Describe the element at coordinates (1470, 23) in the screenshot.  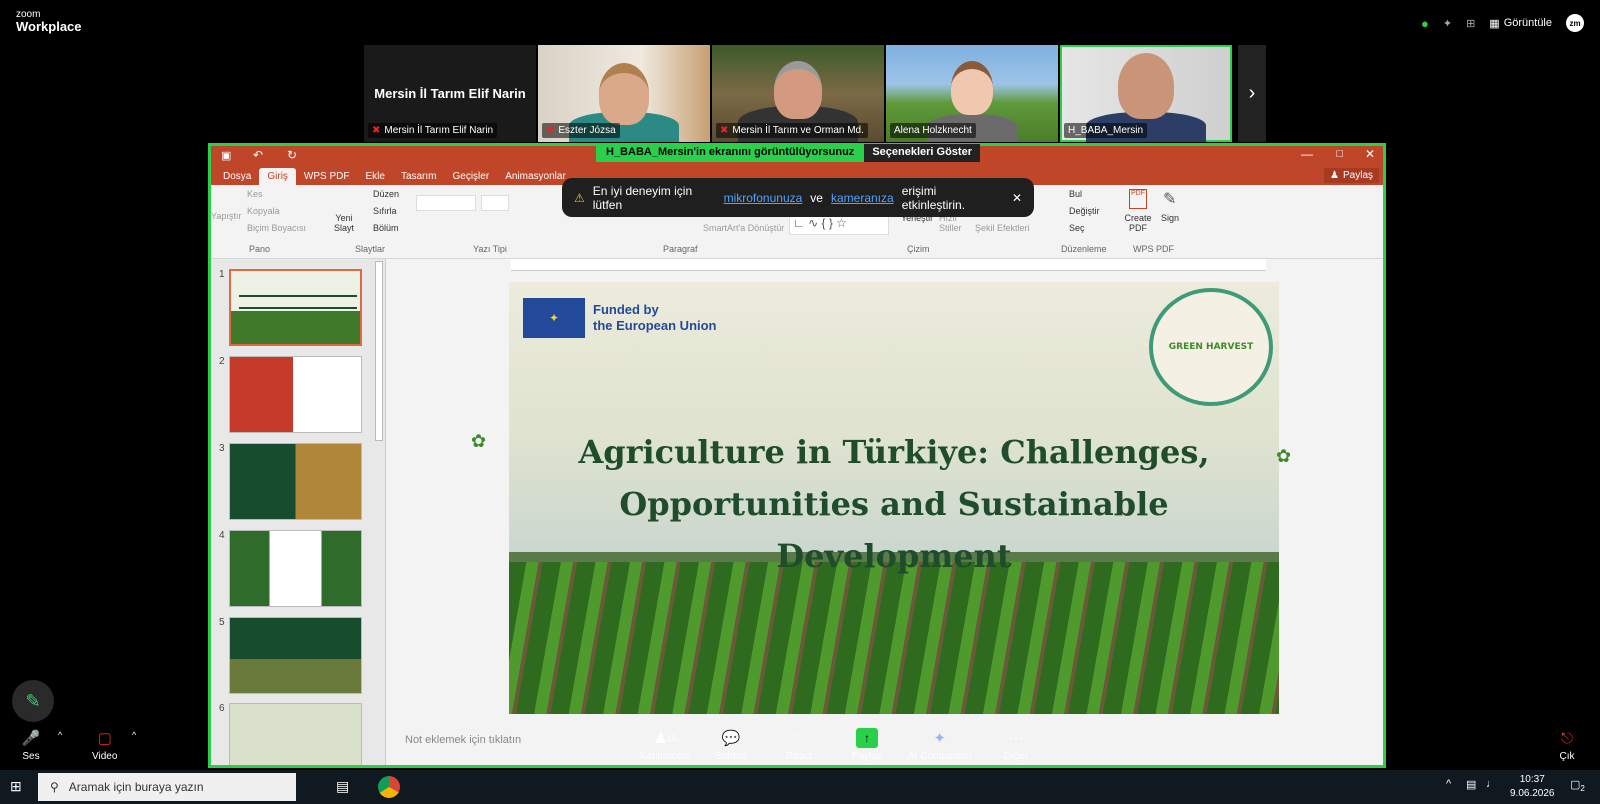
I see `apps-icon: ⊞` at that location.